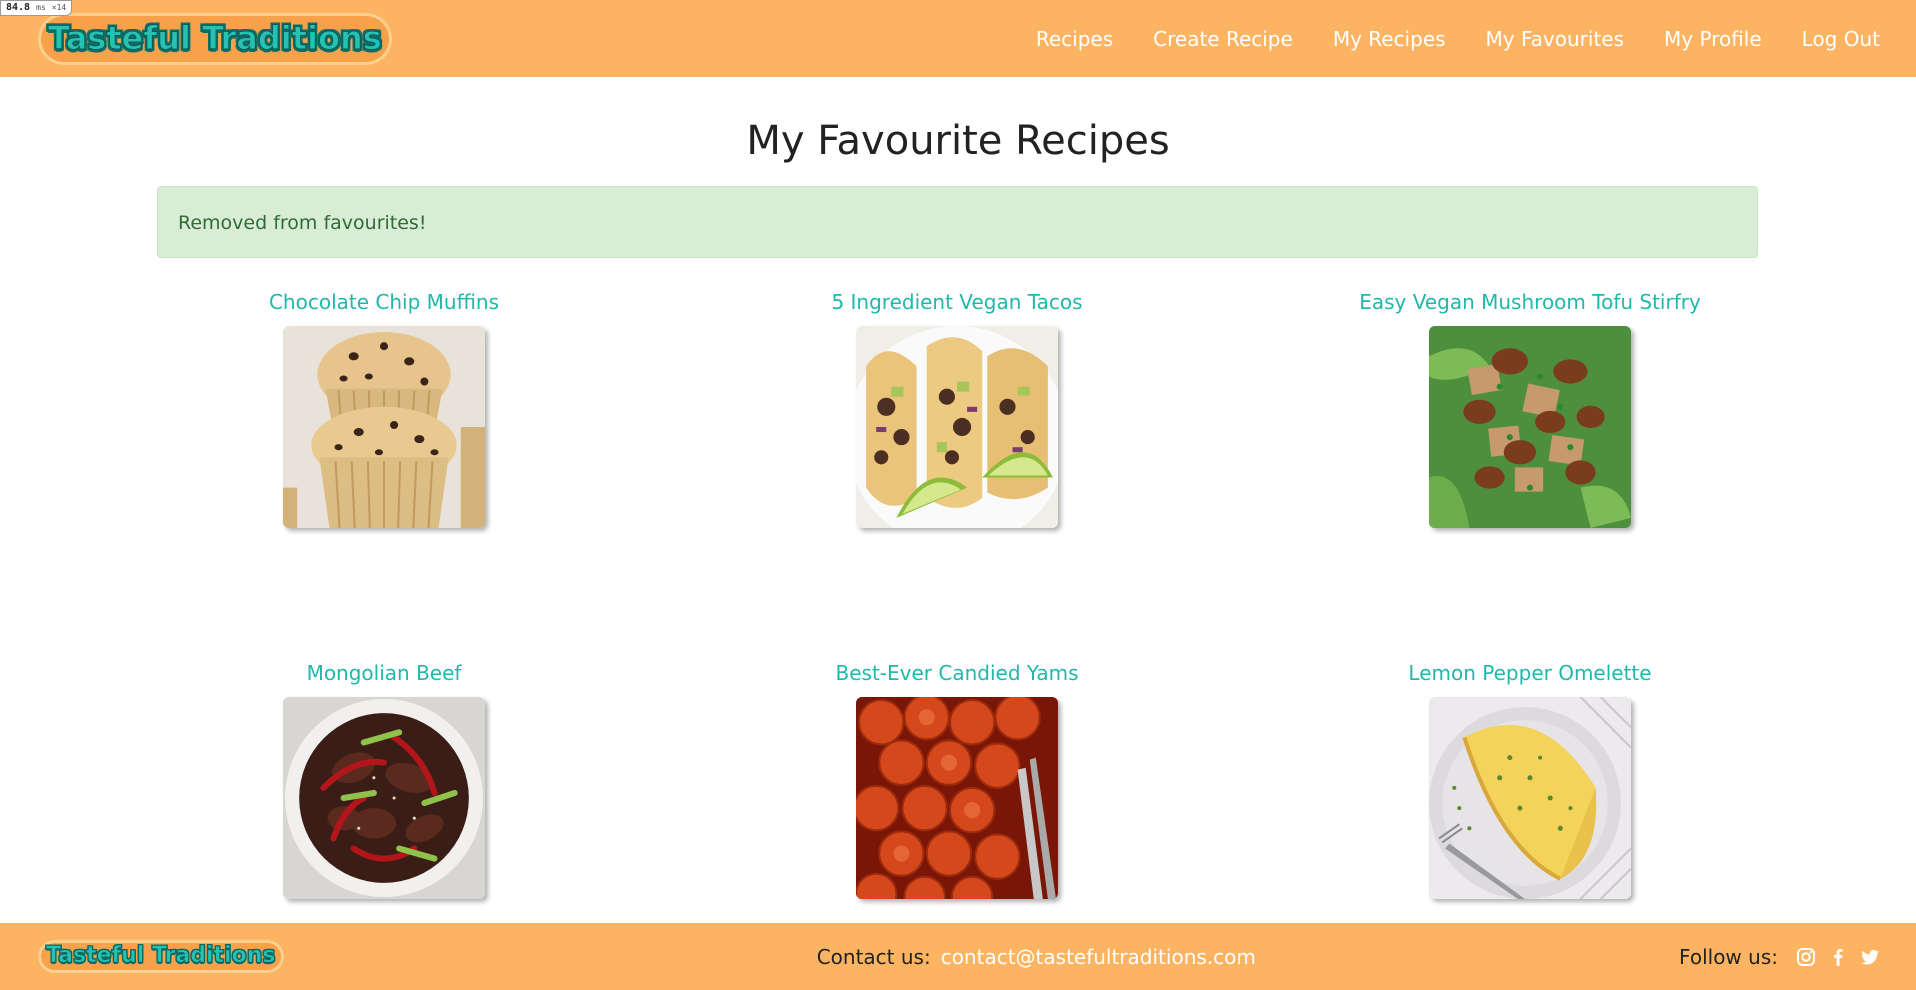 This screenshot has height=990, width=1916. Describe the element at coordinates (384, 302) in the screenshot. I see `recipe-title-link: Chocolate Chip Muffins` at that location.